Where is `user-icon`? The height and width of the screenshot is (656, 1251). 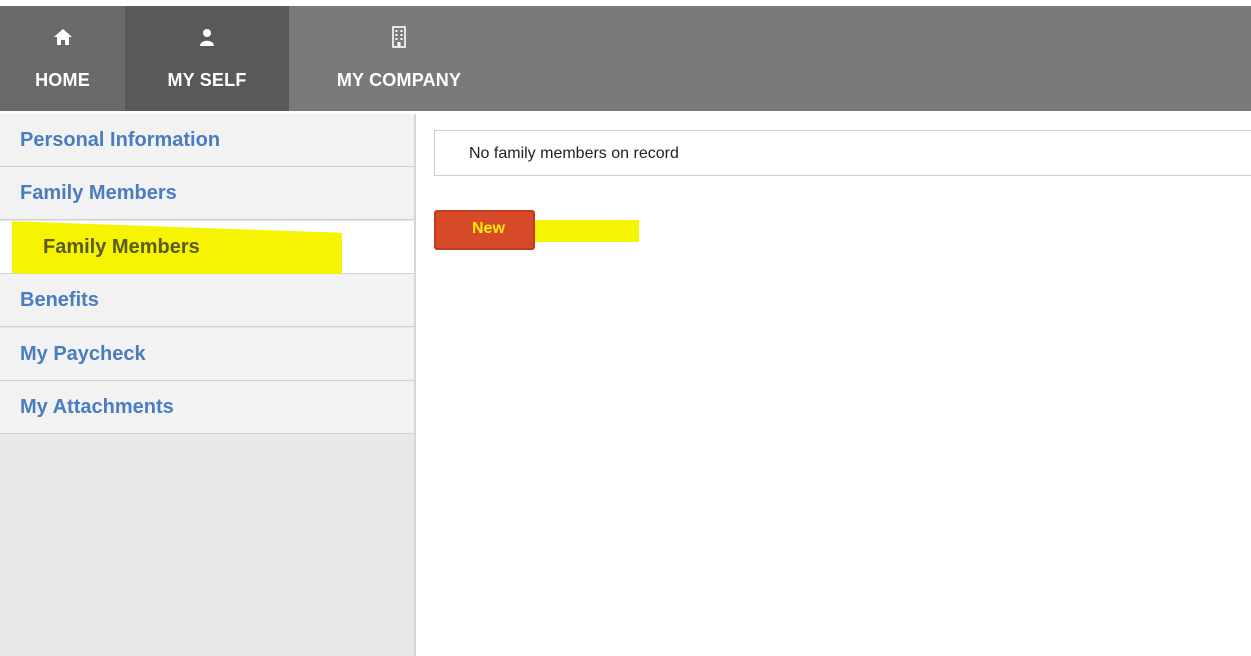 user-icon is located at coordinates (207, 37).